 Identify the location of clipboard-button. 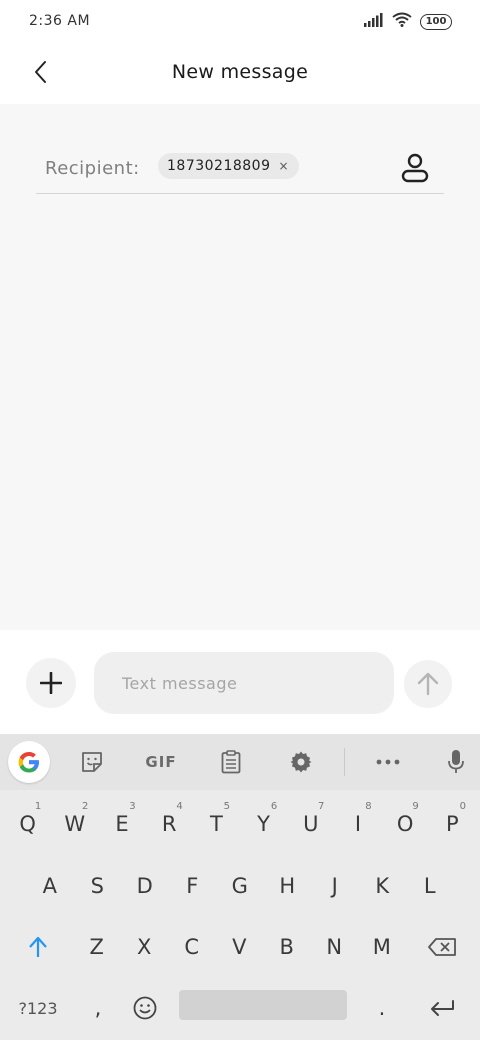
(231, 762).